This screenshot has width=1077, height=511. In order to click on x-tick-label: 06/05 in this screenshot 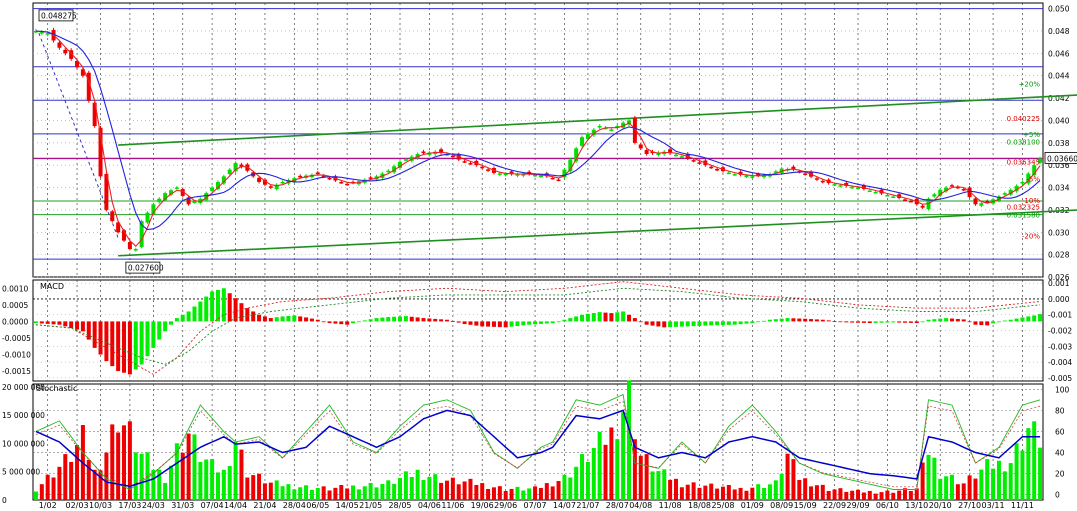, I will do `click(317, 505)`.